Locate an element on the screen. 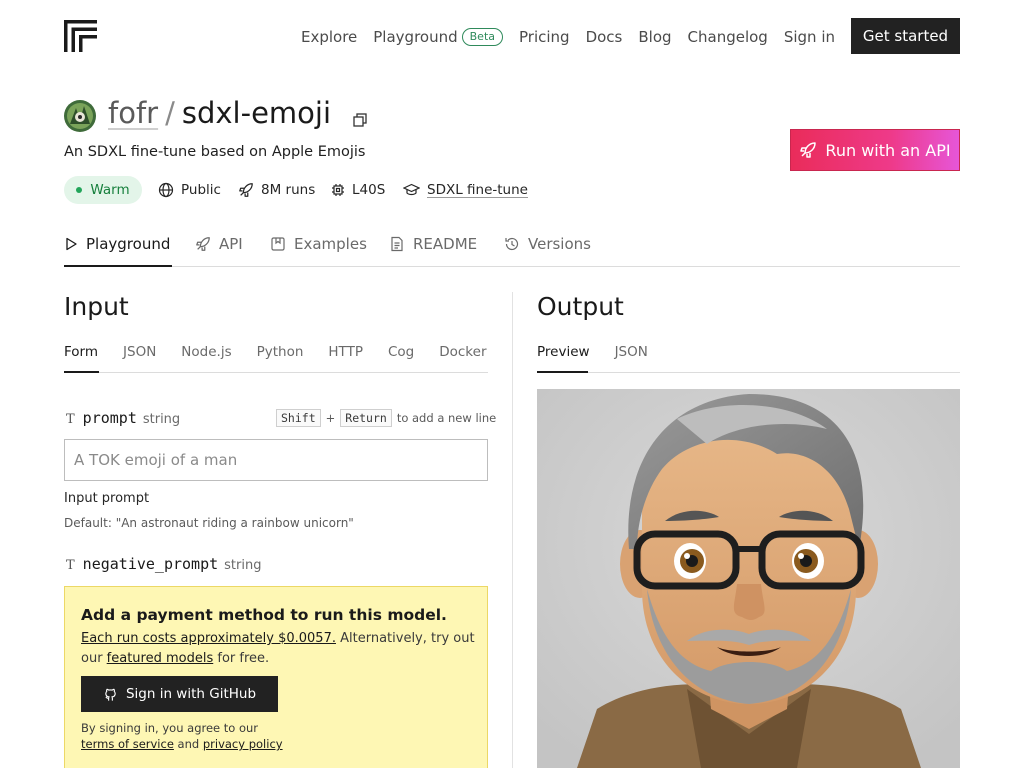  tab-versions: Versions is located at coordinates (547, 244).